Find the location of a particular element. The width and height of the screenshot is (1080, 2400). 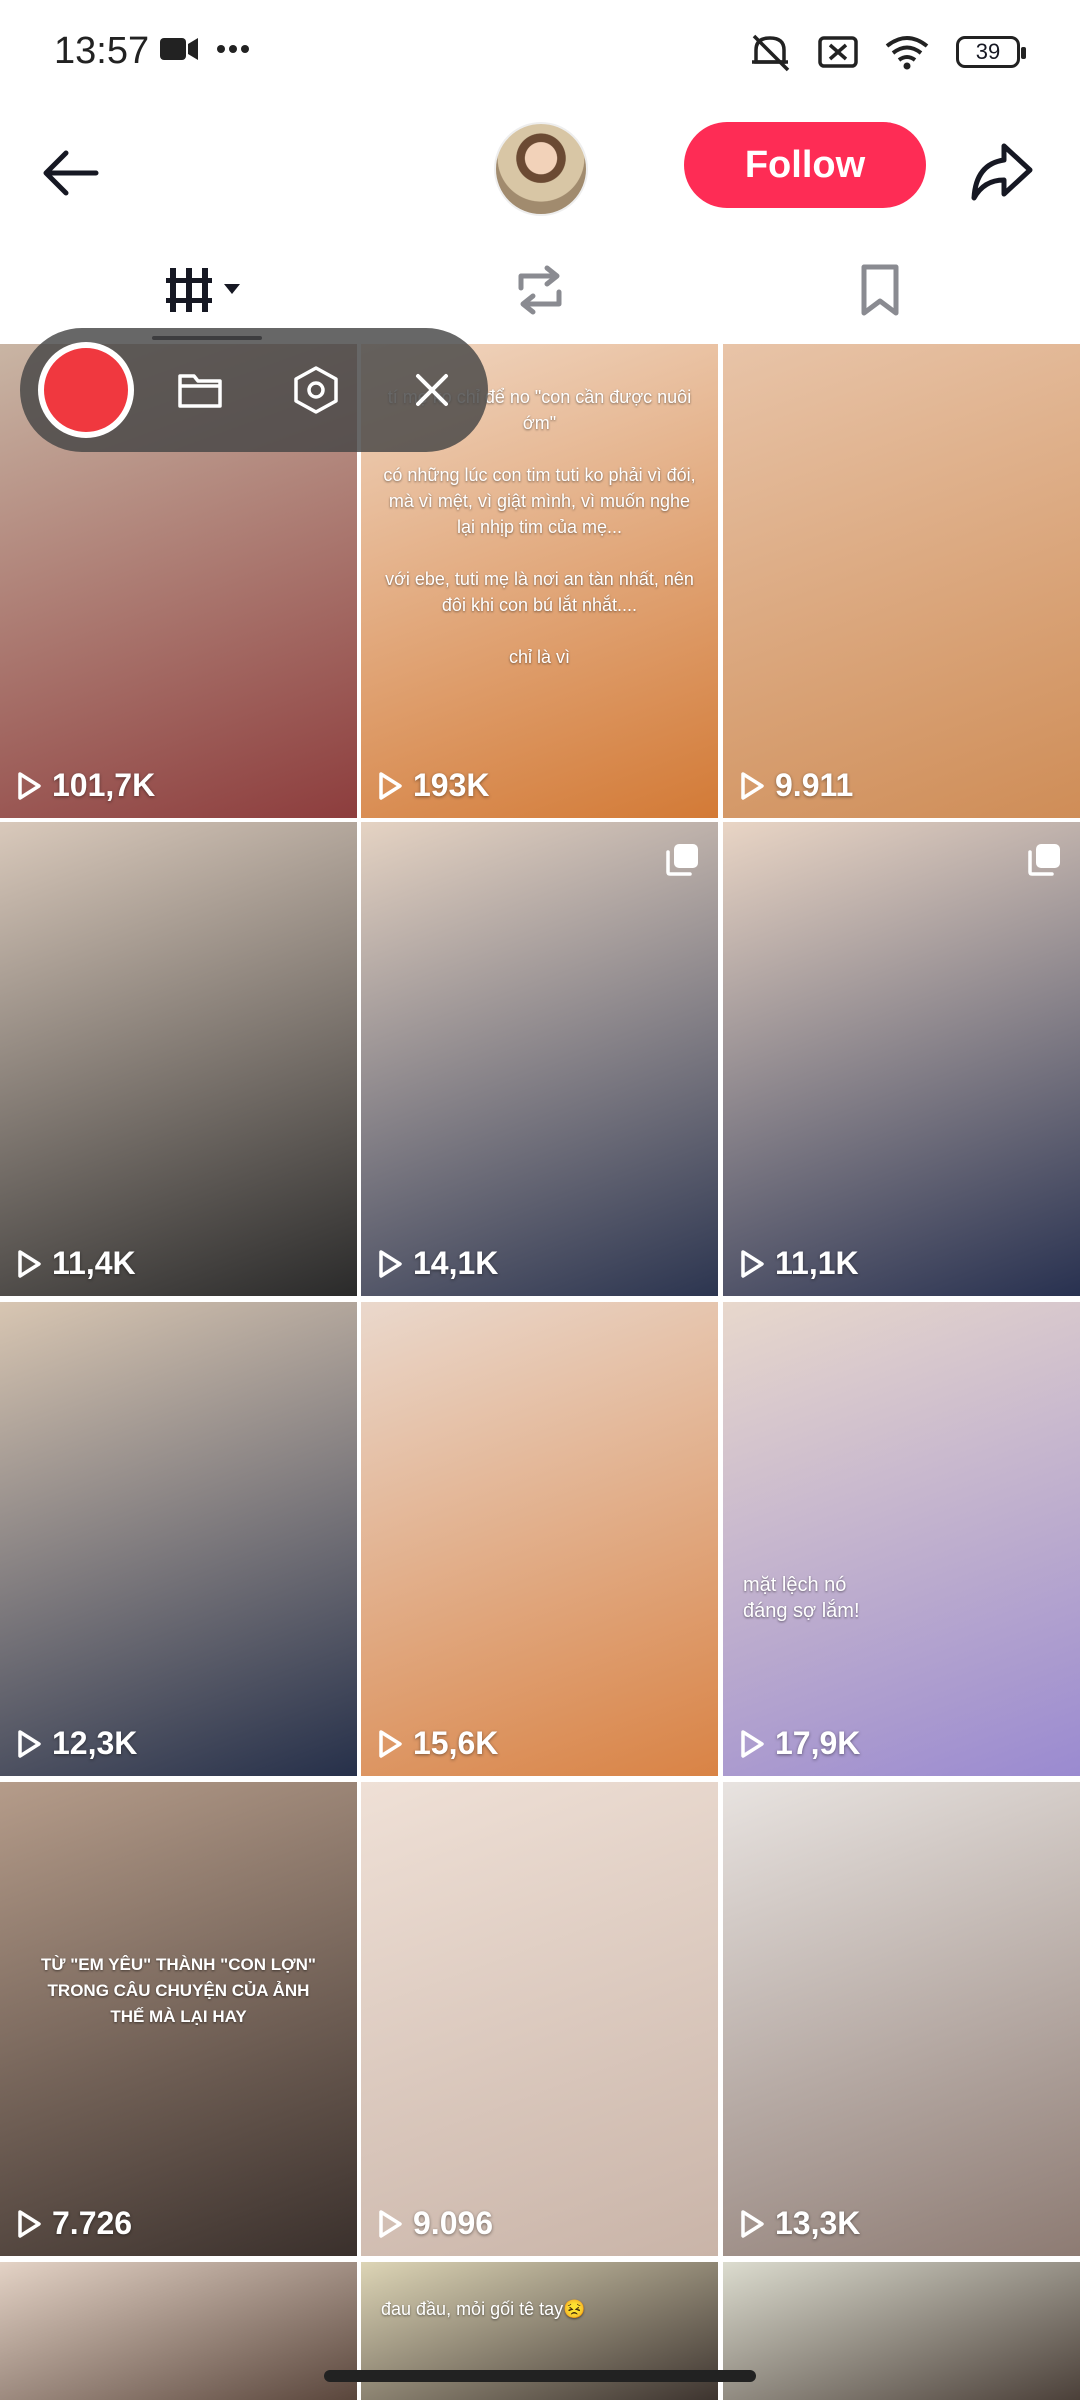

follow-button: Follow is located at coordinates (805, 165).